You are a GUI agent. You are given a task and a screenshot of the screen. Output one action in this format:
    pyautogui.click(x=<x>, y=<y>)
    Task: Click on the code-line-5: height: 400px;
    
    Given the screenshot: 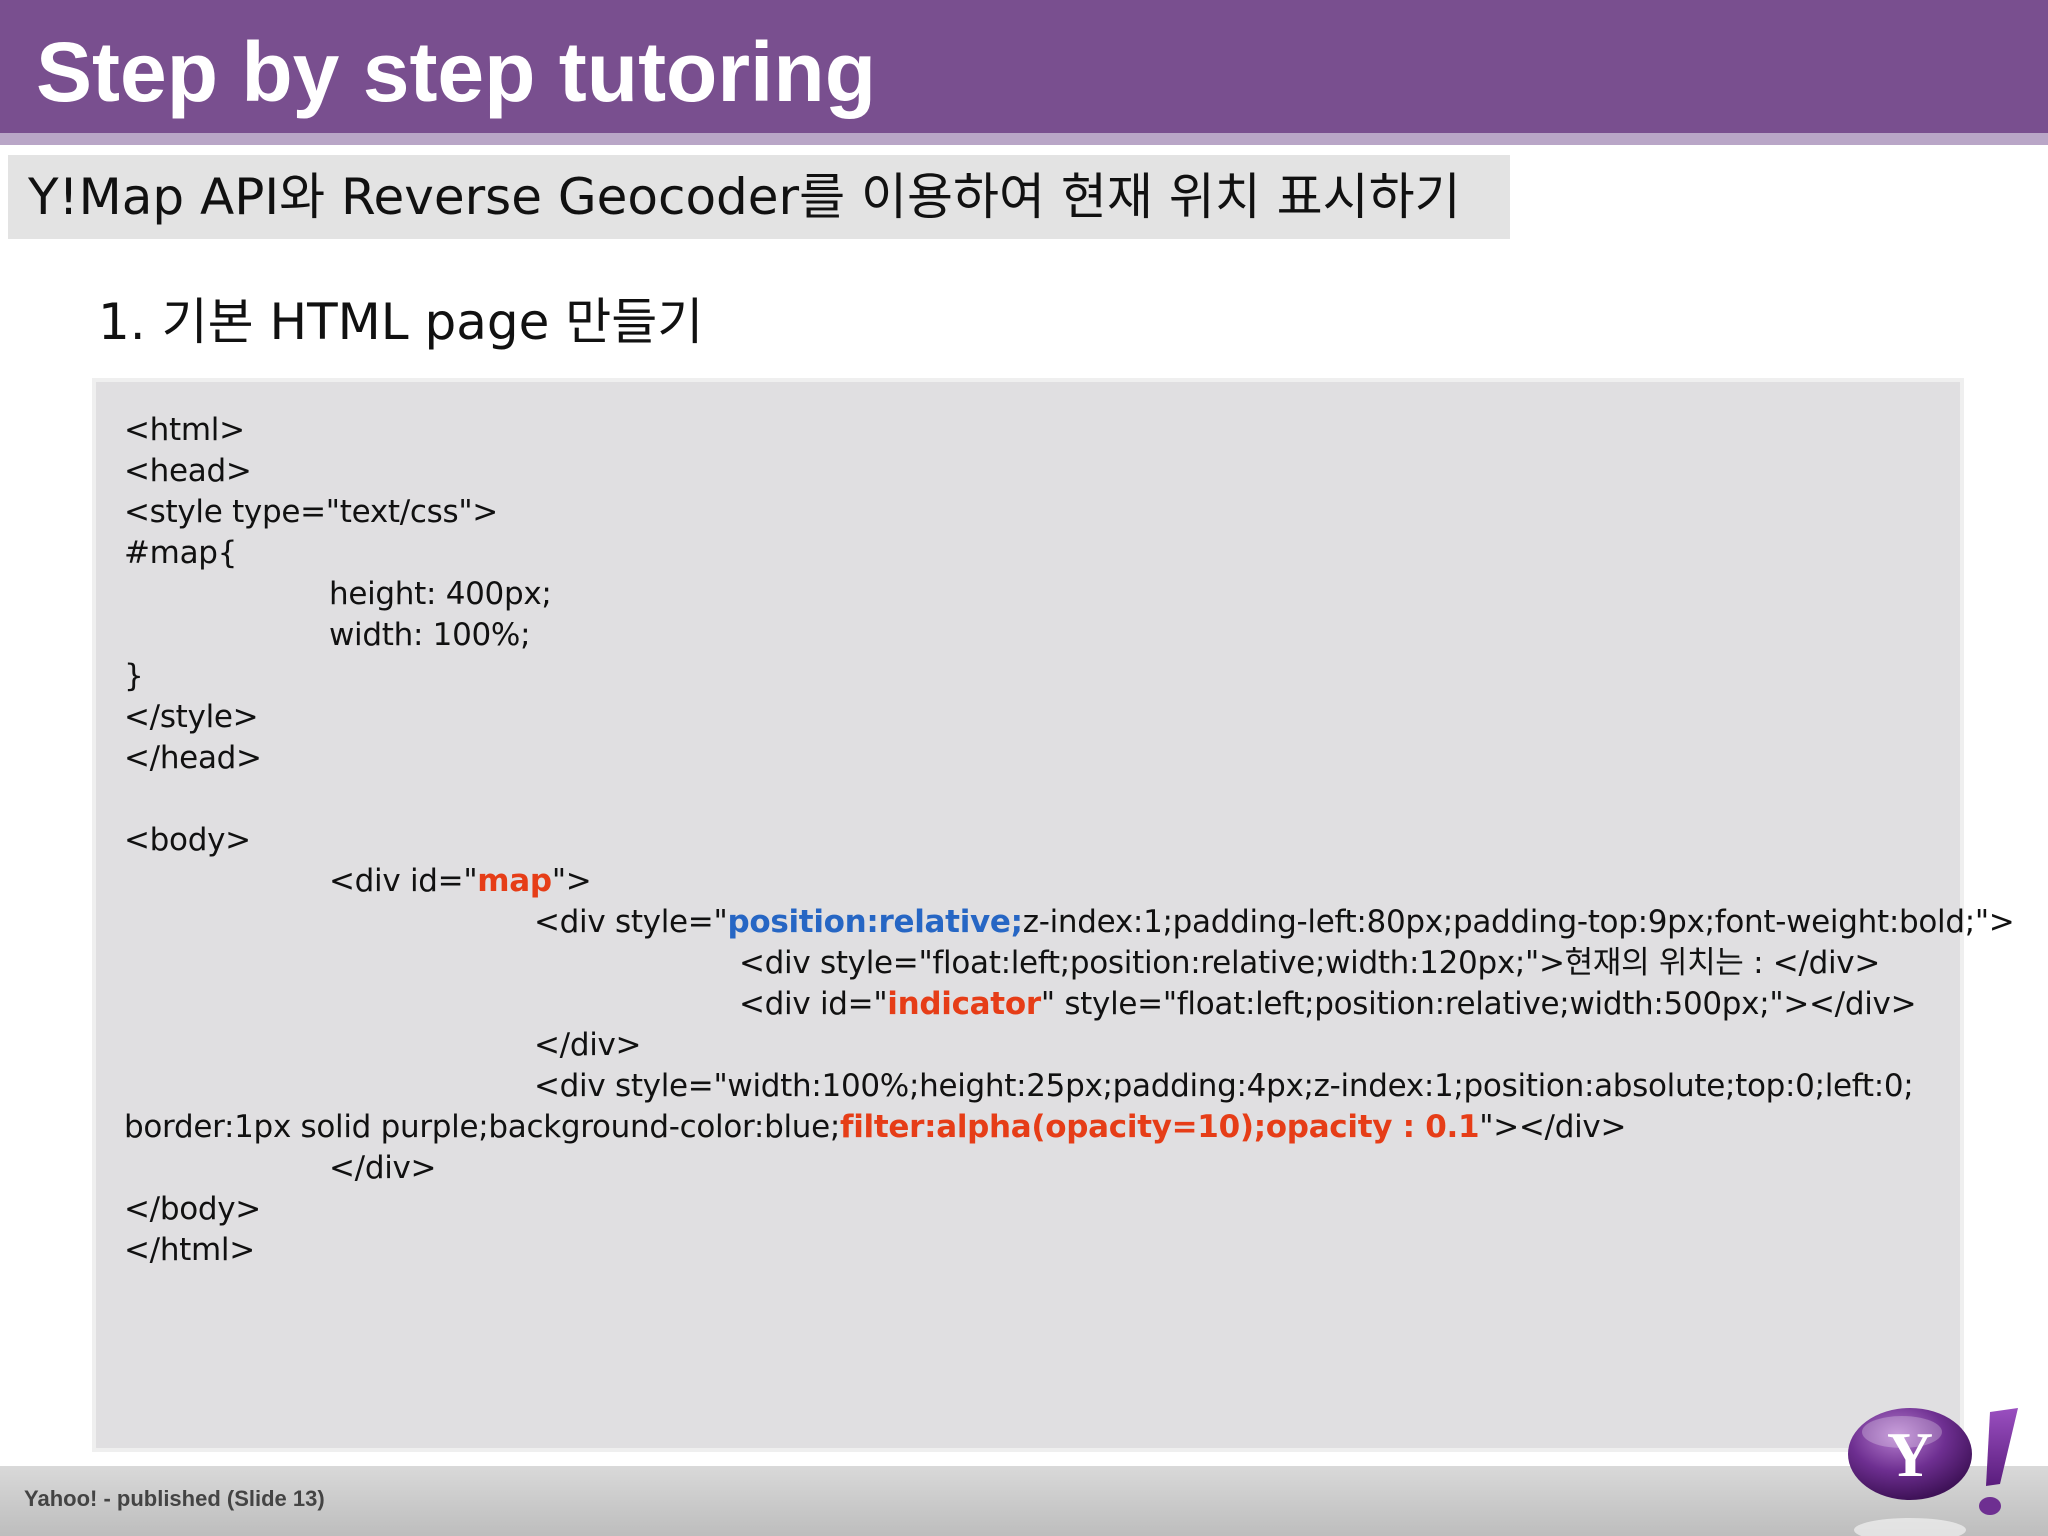 What is the action you would take?
    pyautogui.click(x=440, y=594)
    